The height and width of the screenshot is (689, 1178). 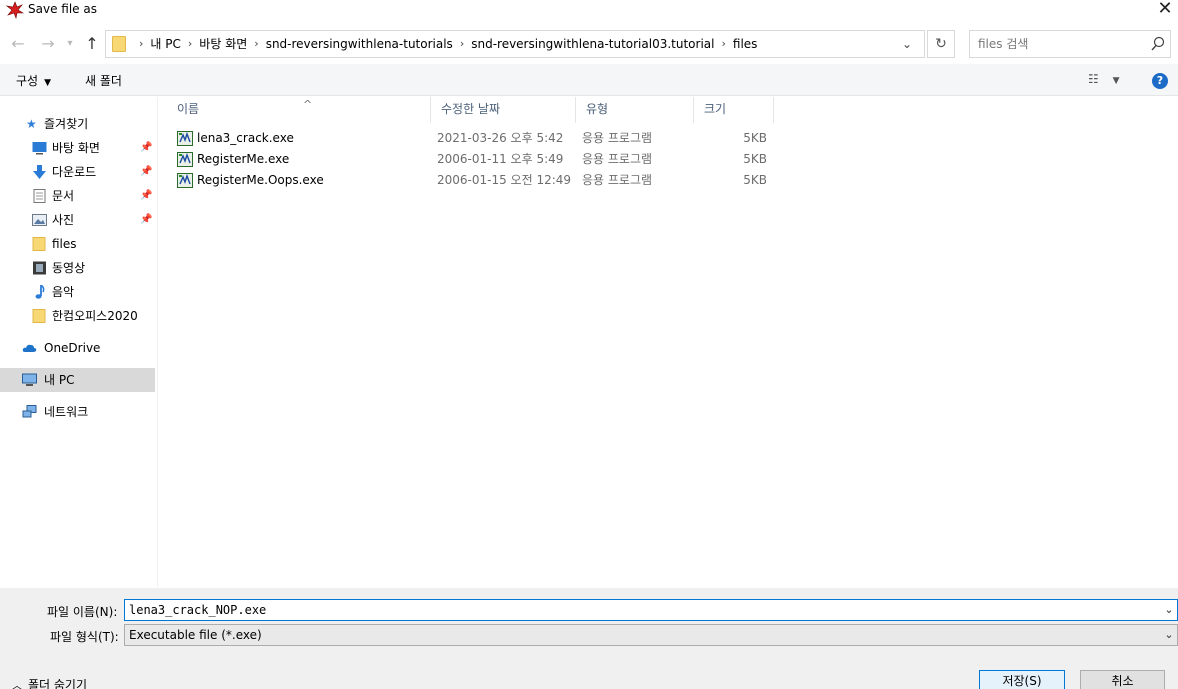 What do you see at coordinates (1158, 44) in the screenshot?
I see `search-icon` at bounding box center [1158, 44].